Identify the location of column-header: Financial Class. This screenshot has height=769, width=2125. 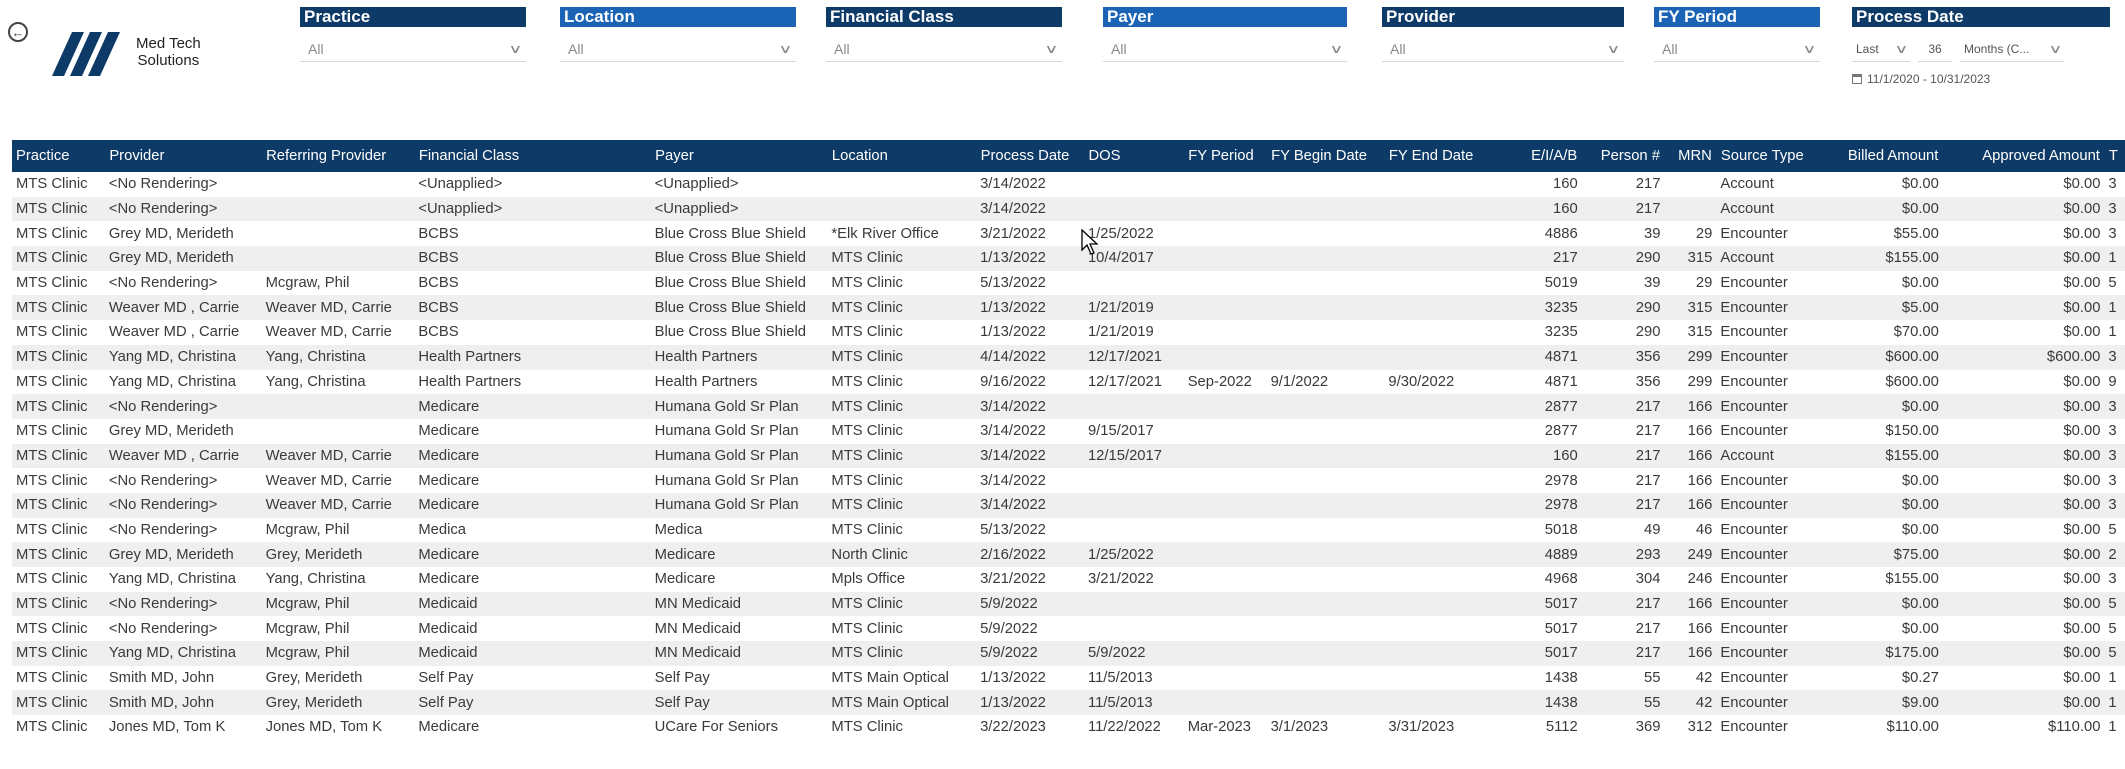
(533, 156).